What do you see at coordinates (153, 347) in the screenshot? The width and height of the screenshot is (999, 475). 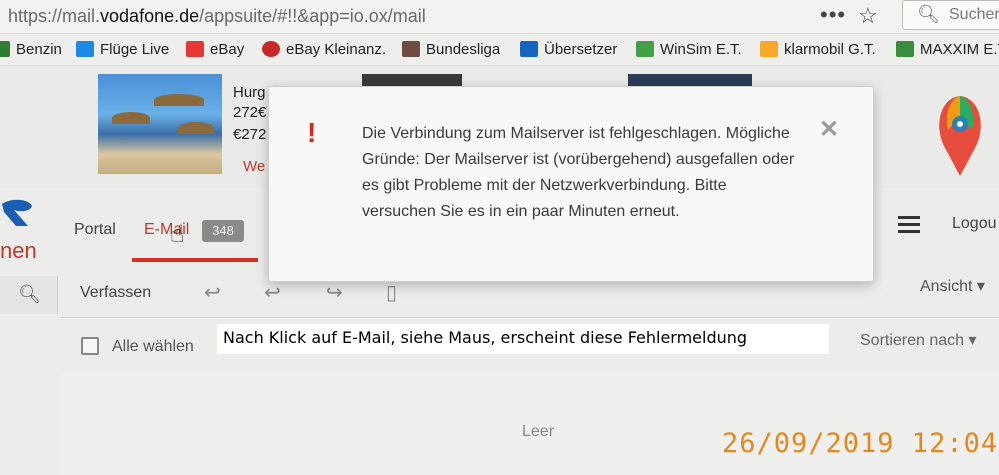 I see `select-all-label: Alle wählen` at bounding box center [153, 347].